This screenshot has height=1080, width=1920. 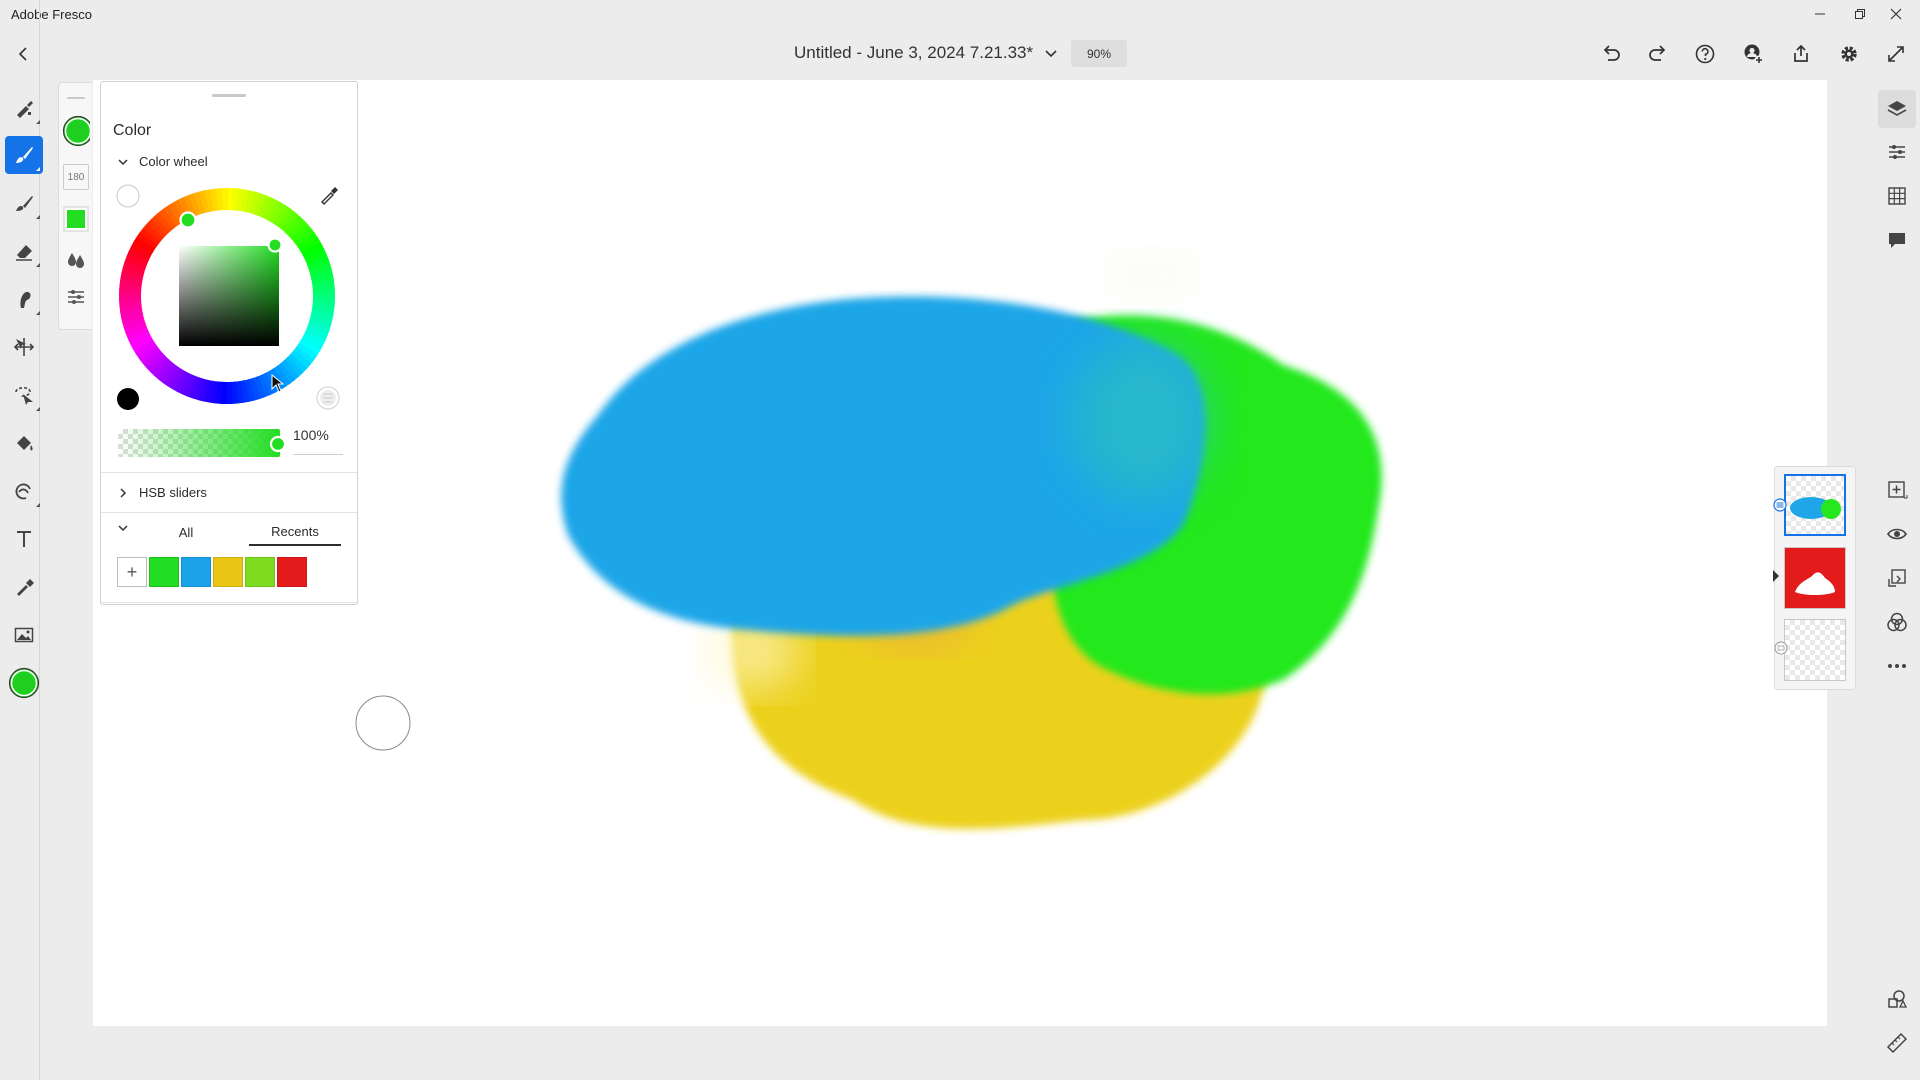 I want to click on app-title: Adobe Fresco, so click(x=51, y=14).